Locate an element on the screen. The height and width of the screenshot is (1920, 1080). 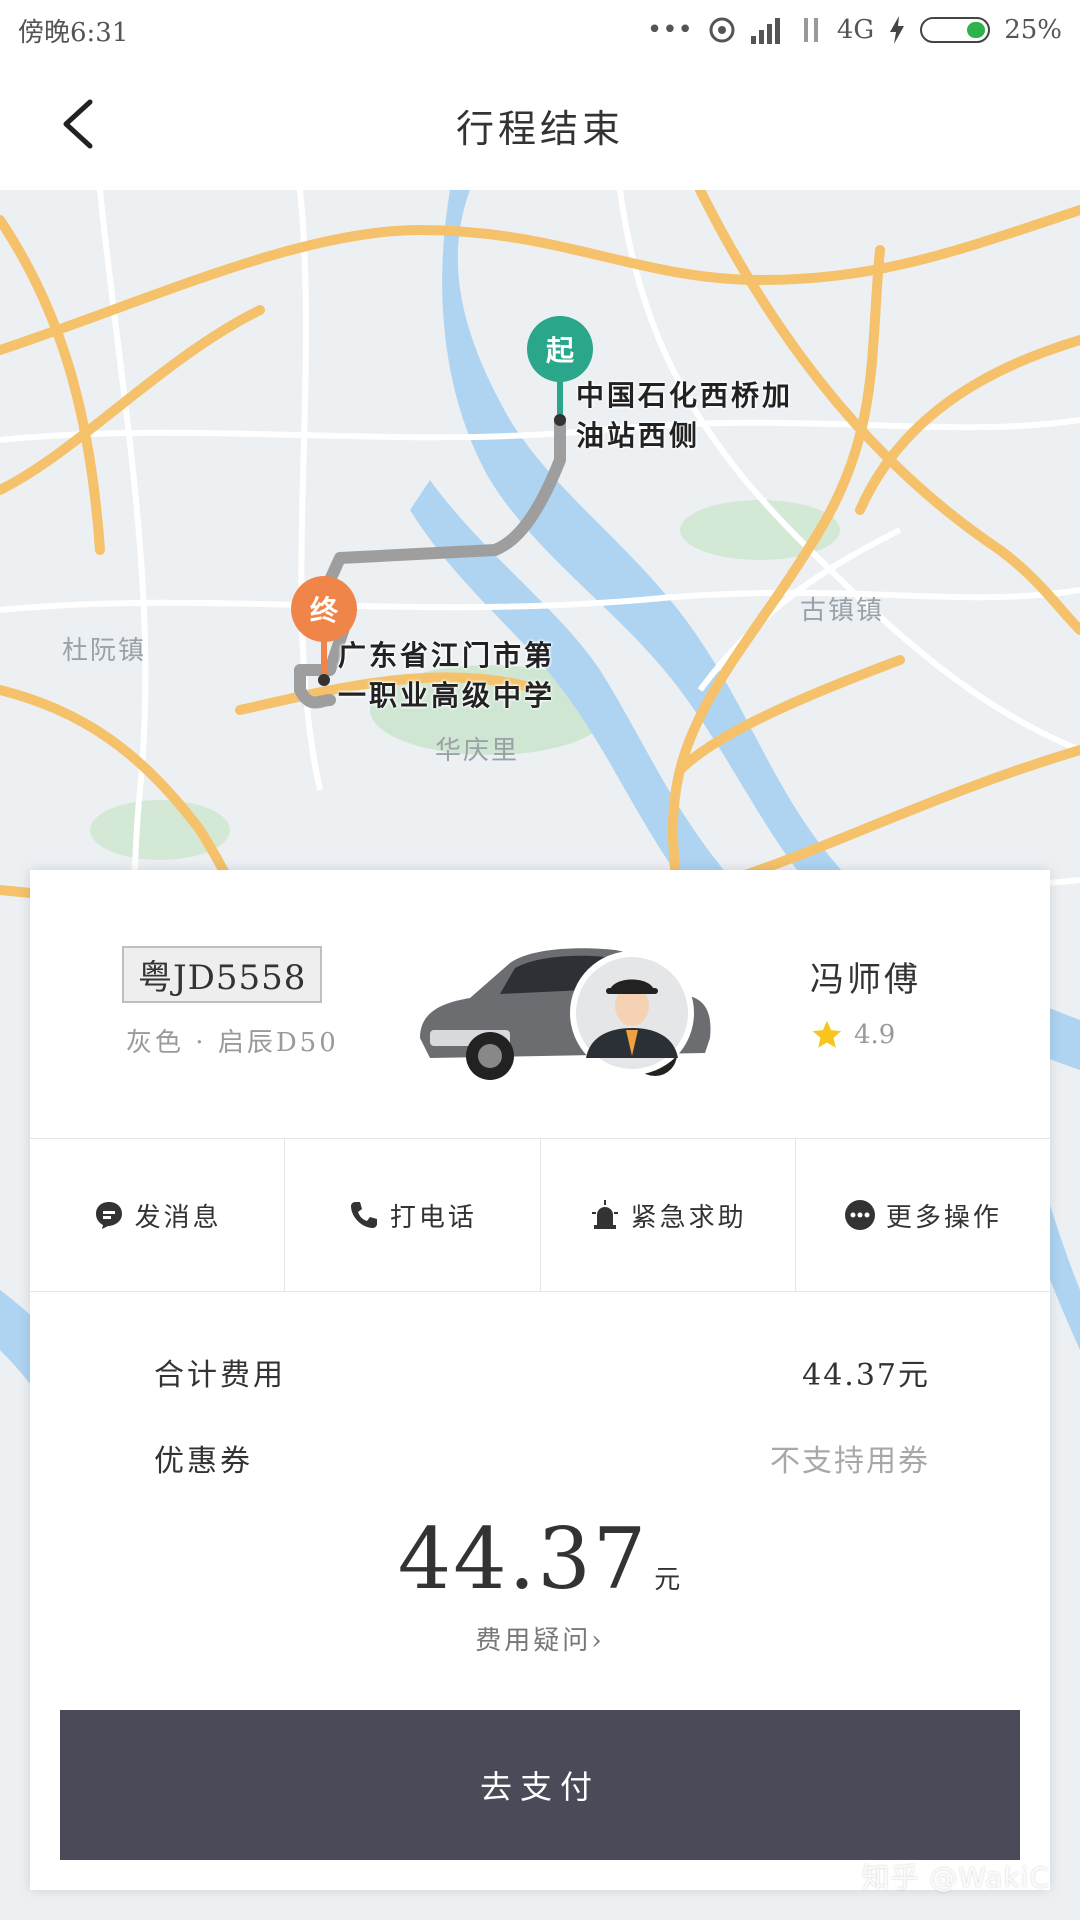
emergency-button: 紧急求助 is located at coordinates (668, 1215).